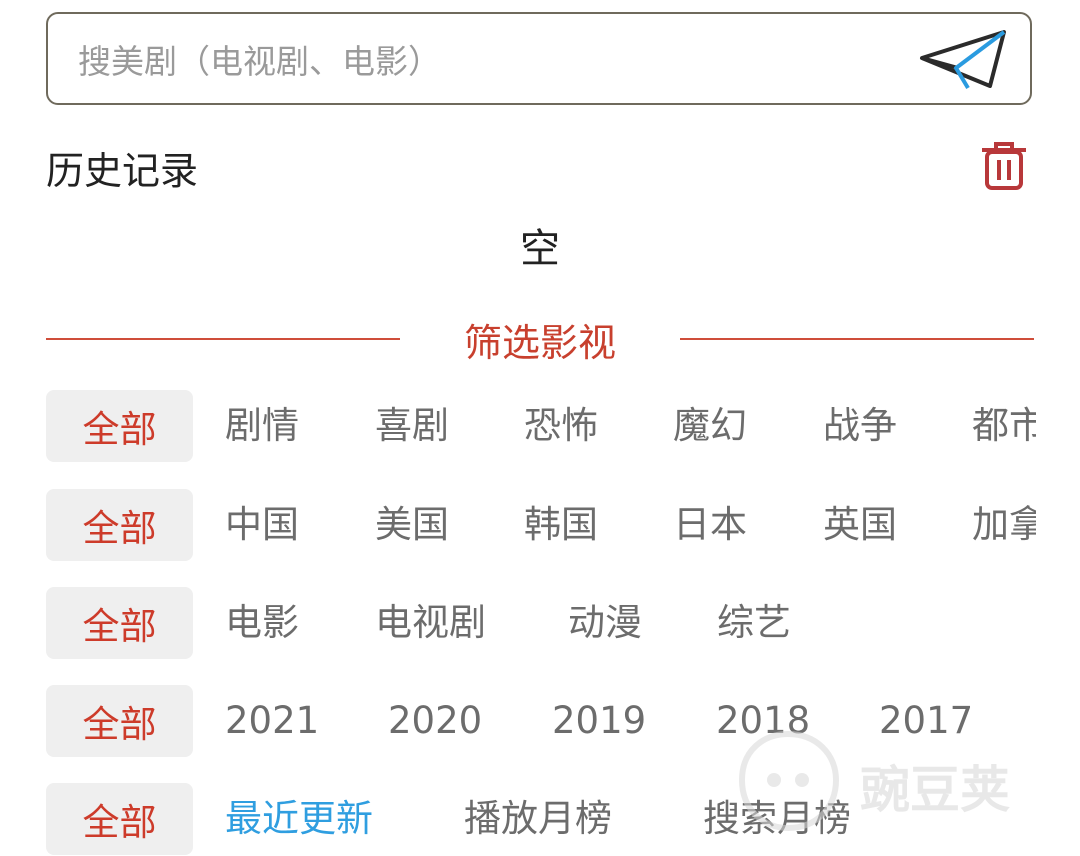 The height and width of the screenshot is (856, 1080). What do you see at coordinates (540, 249) in the screenshot?
I see `history-empty-text: 空` at bounding box center [540, 249].